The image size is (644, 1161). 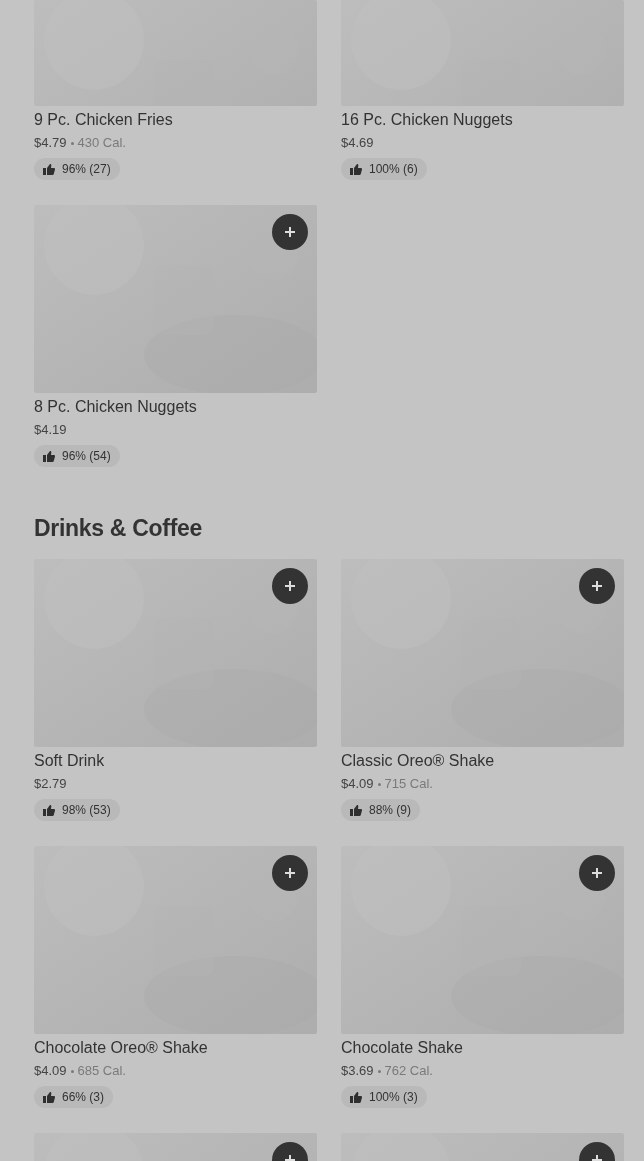 What do you see at coordinates (50, 429) in the screenshot?
I see `item-price: $4.19` at bounding box center [50, 429].